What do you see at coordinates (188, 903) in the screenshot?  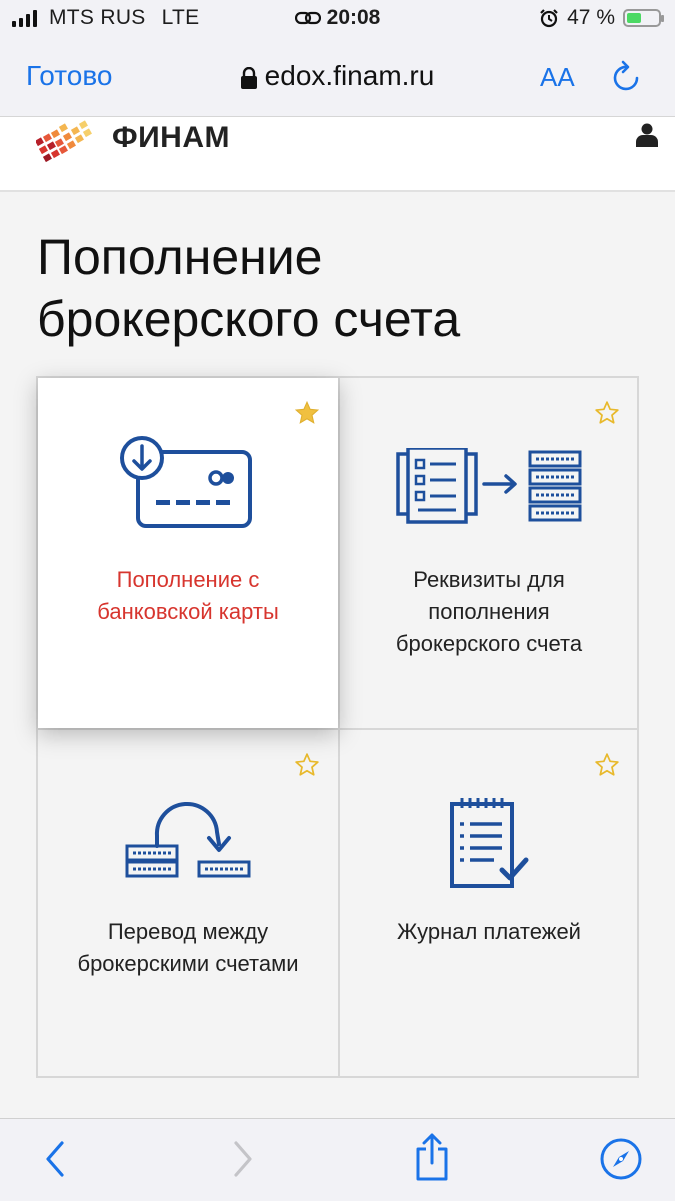 I see `tile-account-transfer: Перевод между брокерскими счетами` at bounding box center [188, 903].